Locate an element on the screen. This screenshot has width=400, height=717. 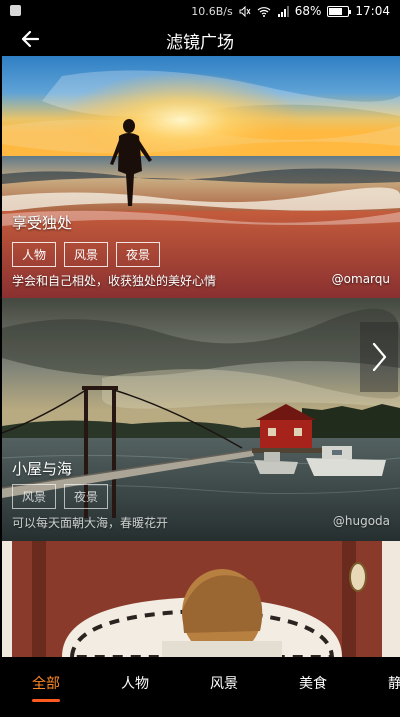
status-indicators: 10.6B/s 68% 17:04 is located at coordinates (290, 11).